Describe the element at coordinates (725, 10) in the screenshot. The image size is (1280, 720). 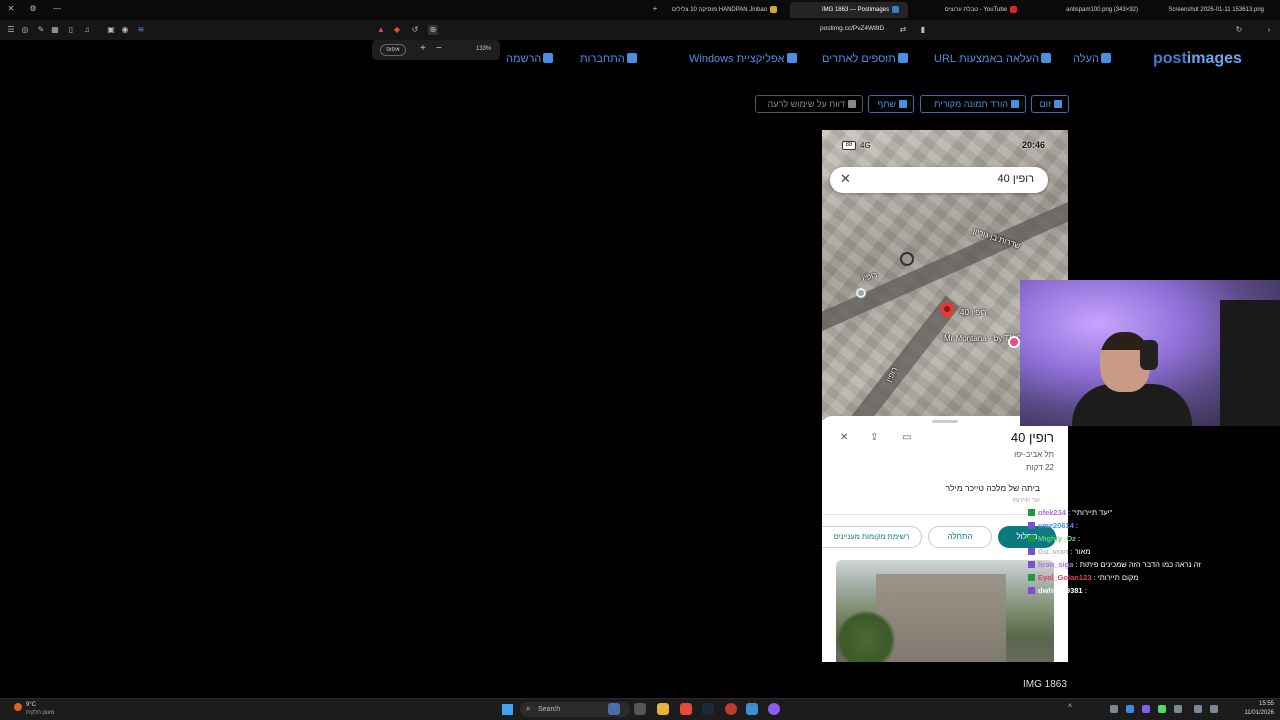
I see `tab-handpan: HANDPAN Jinbao מוסיקה 10 צלילים` at that location.